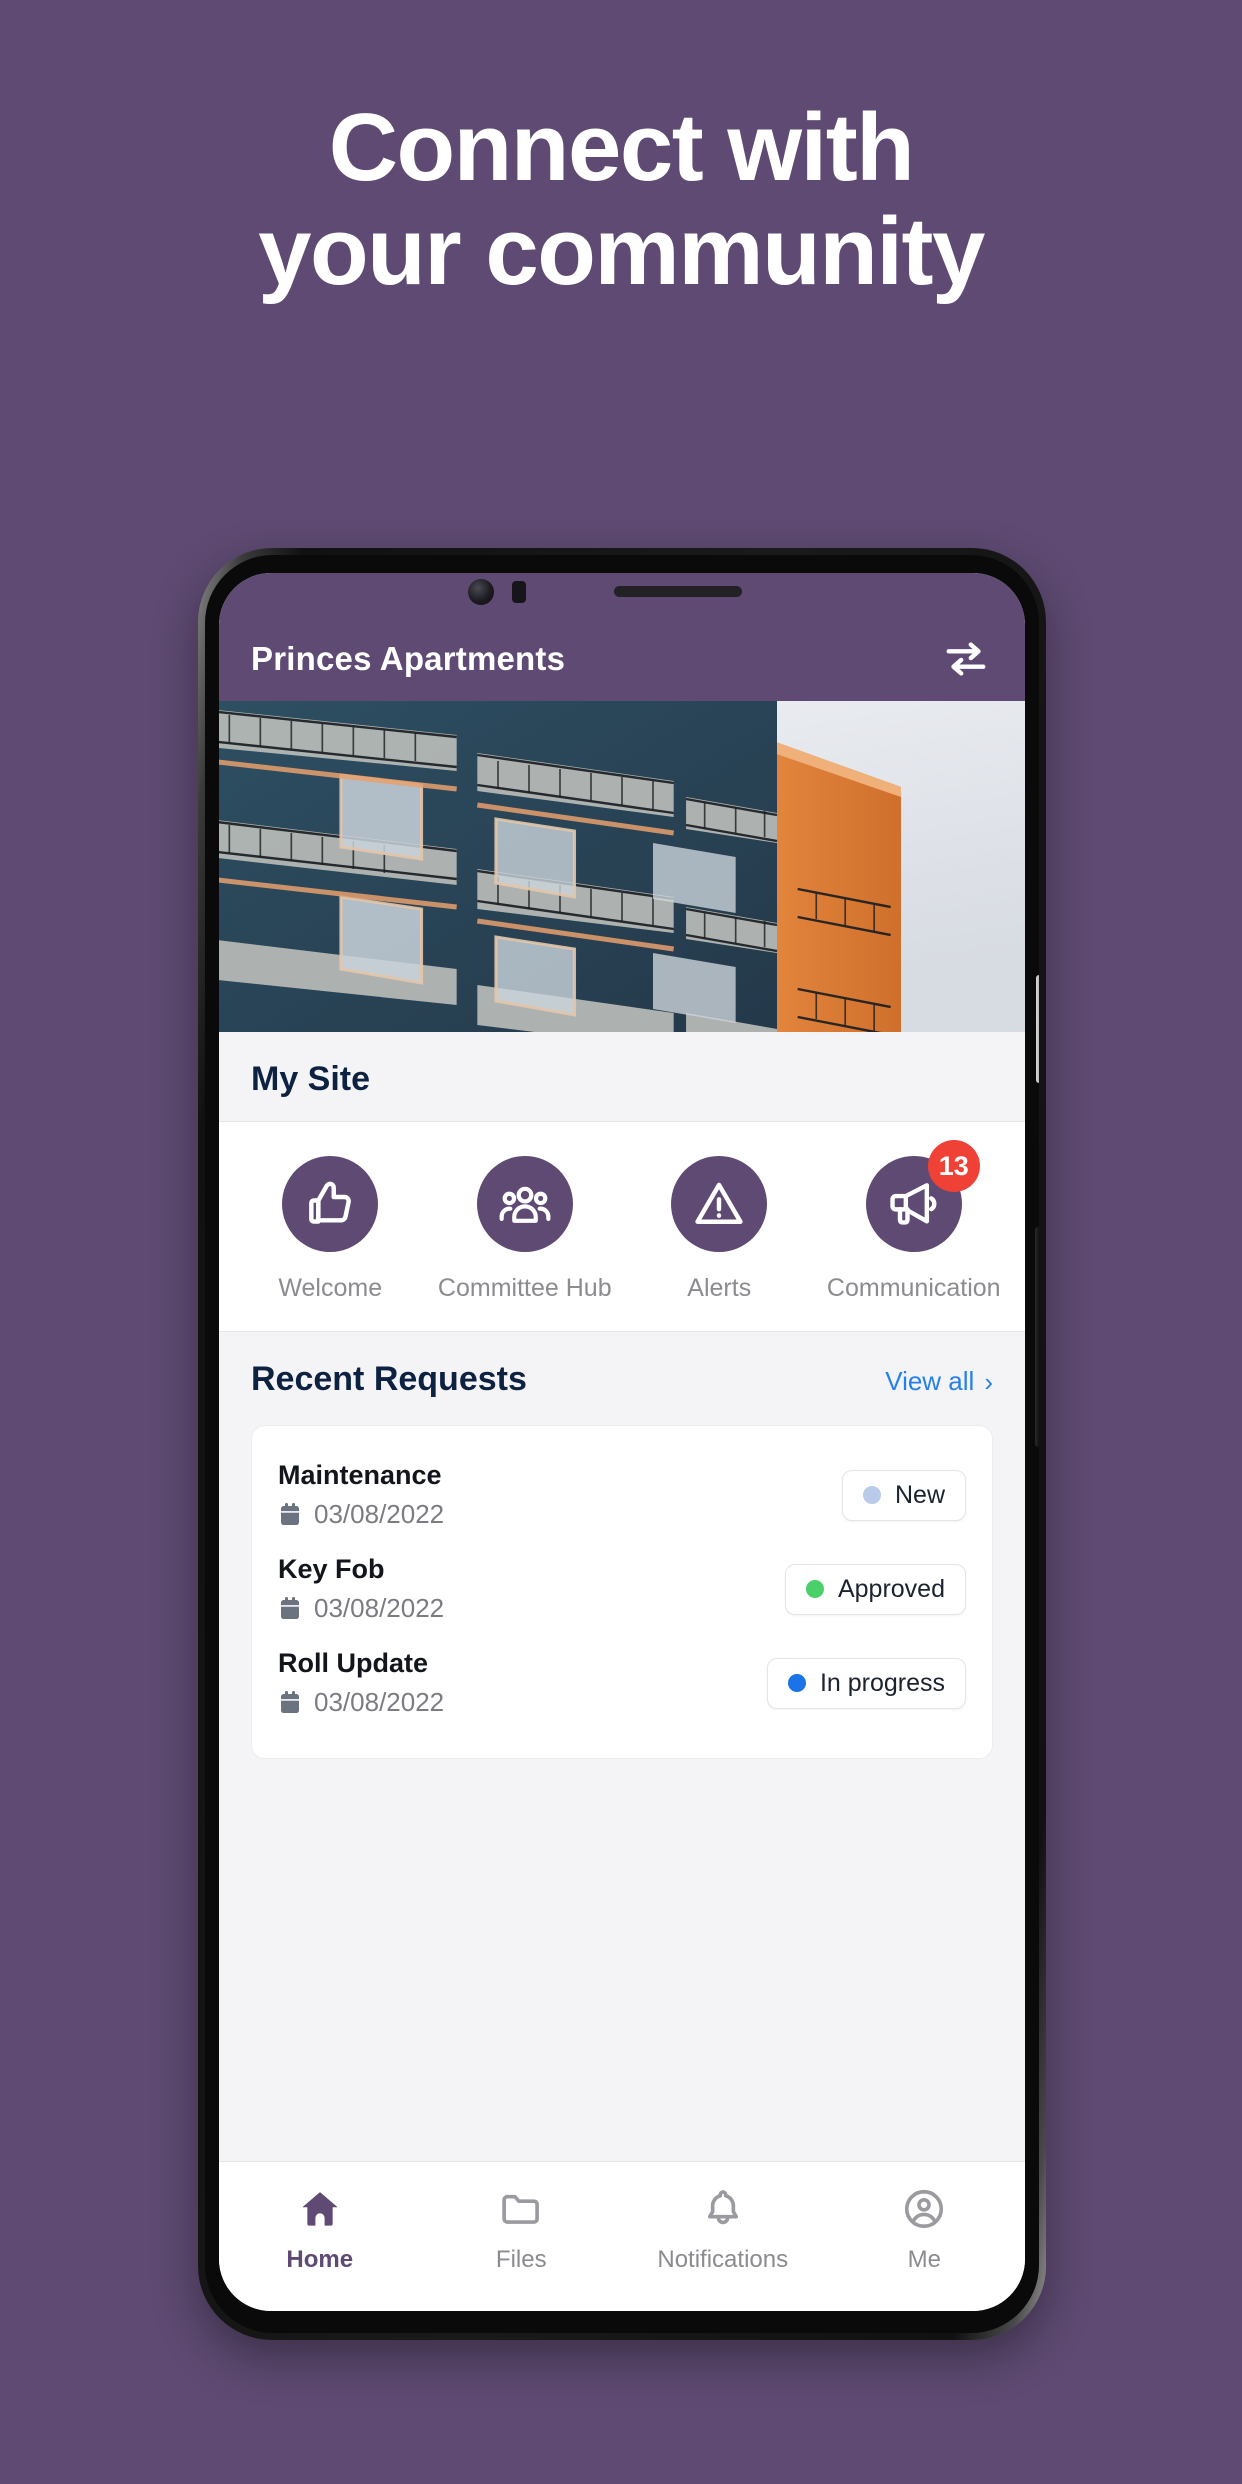 The image size is (1242, 2484). I want to click on home-icon, so click(320, 2208).